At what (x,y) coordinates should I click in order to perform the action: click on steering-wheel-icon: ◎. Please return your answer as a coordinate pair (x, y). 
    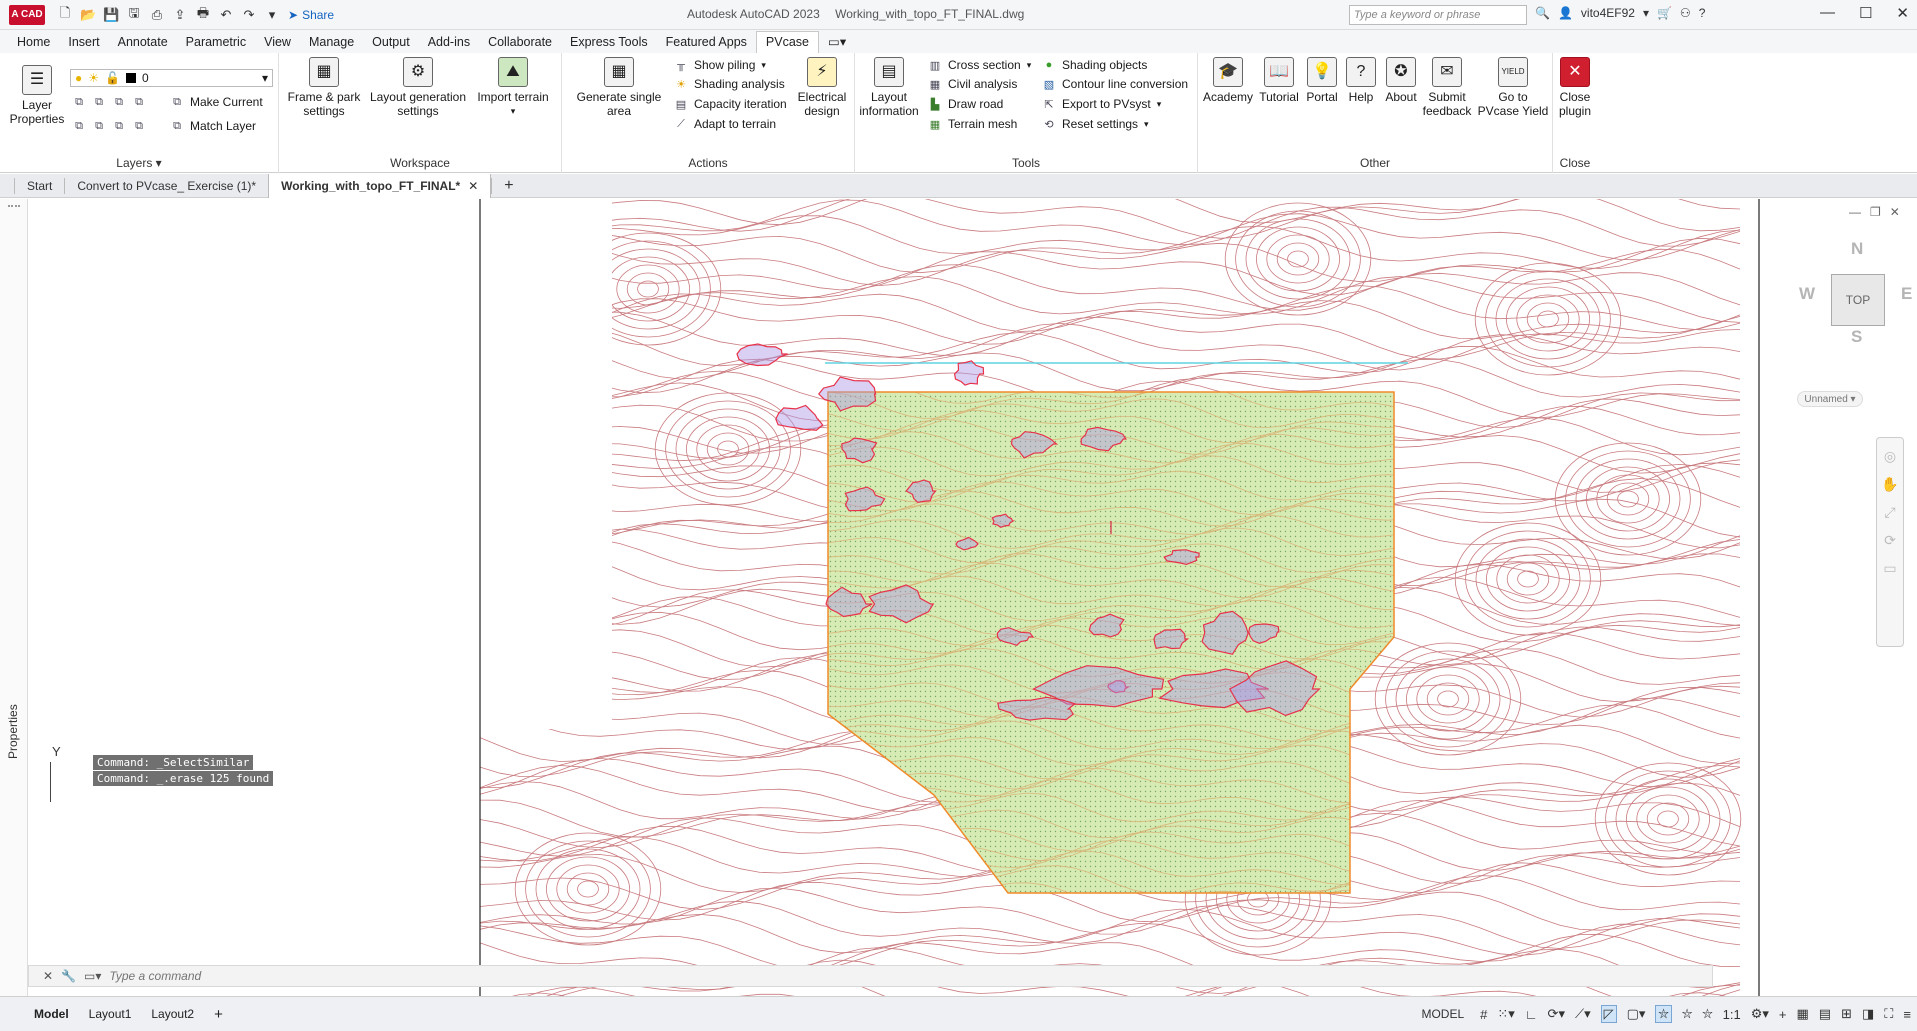
    Looking at the image, I should click on (1890, 456).